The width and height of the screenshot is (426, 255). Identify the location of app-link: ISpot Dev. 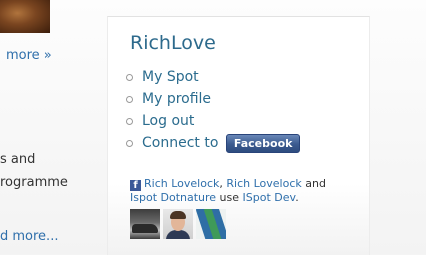
(269, 197).